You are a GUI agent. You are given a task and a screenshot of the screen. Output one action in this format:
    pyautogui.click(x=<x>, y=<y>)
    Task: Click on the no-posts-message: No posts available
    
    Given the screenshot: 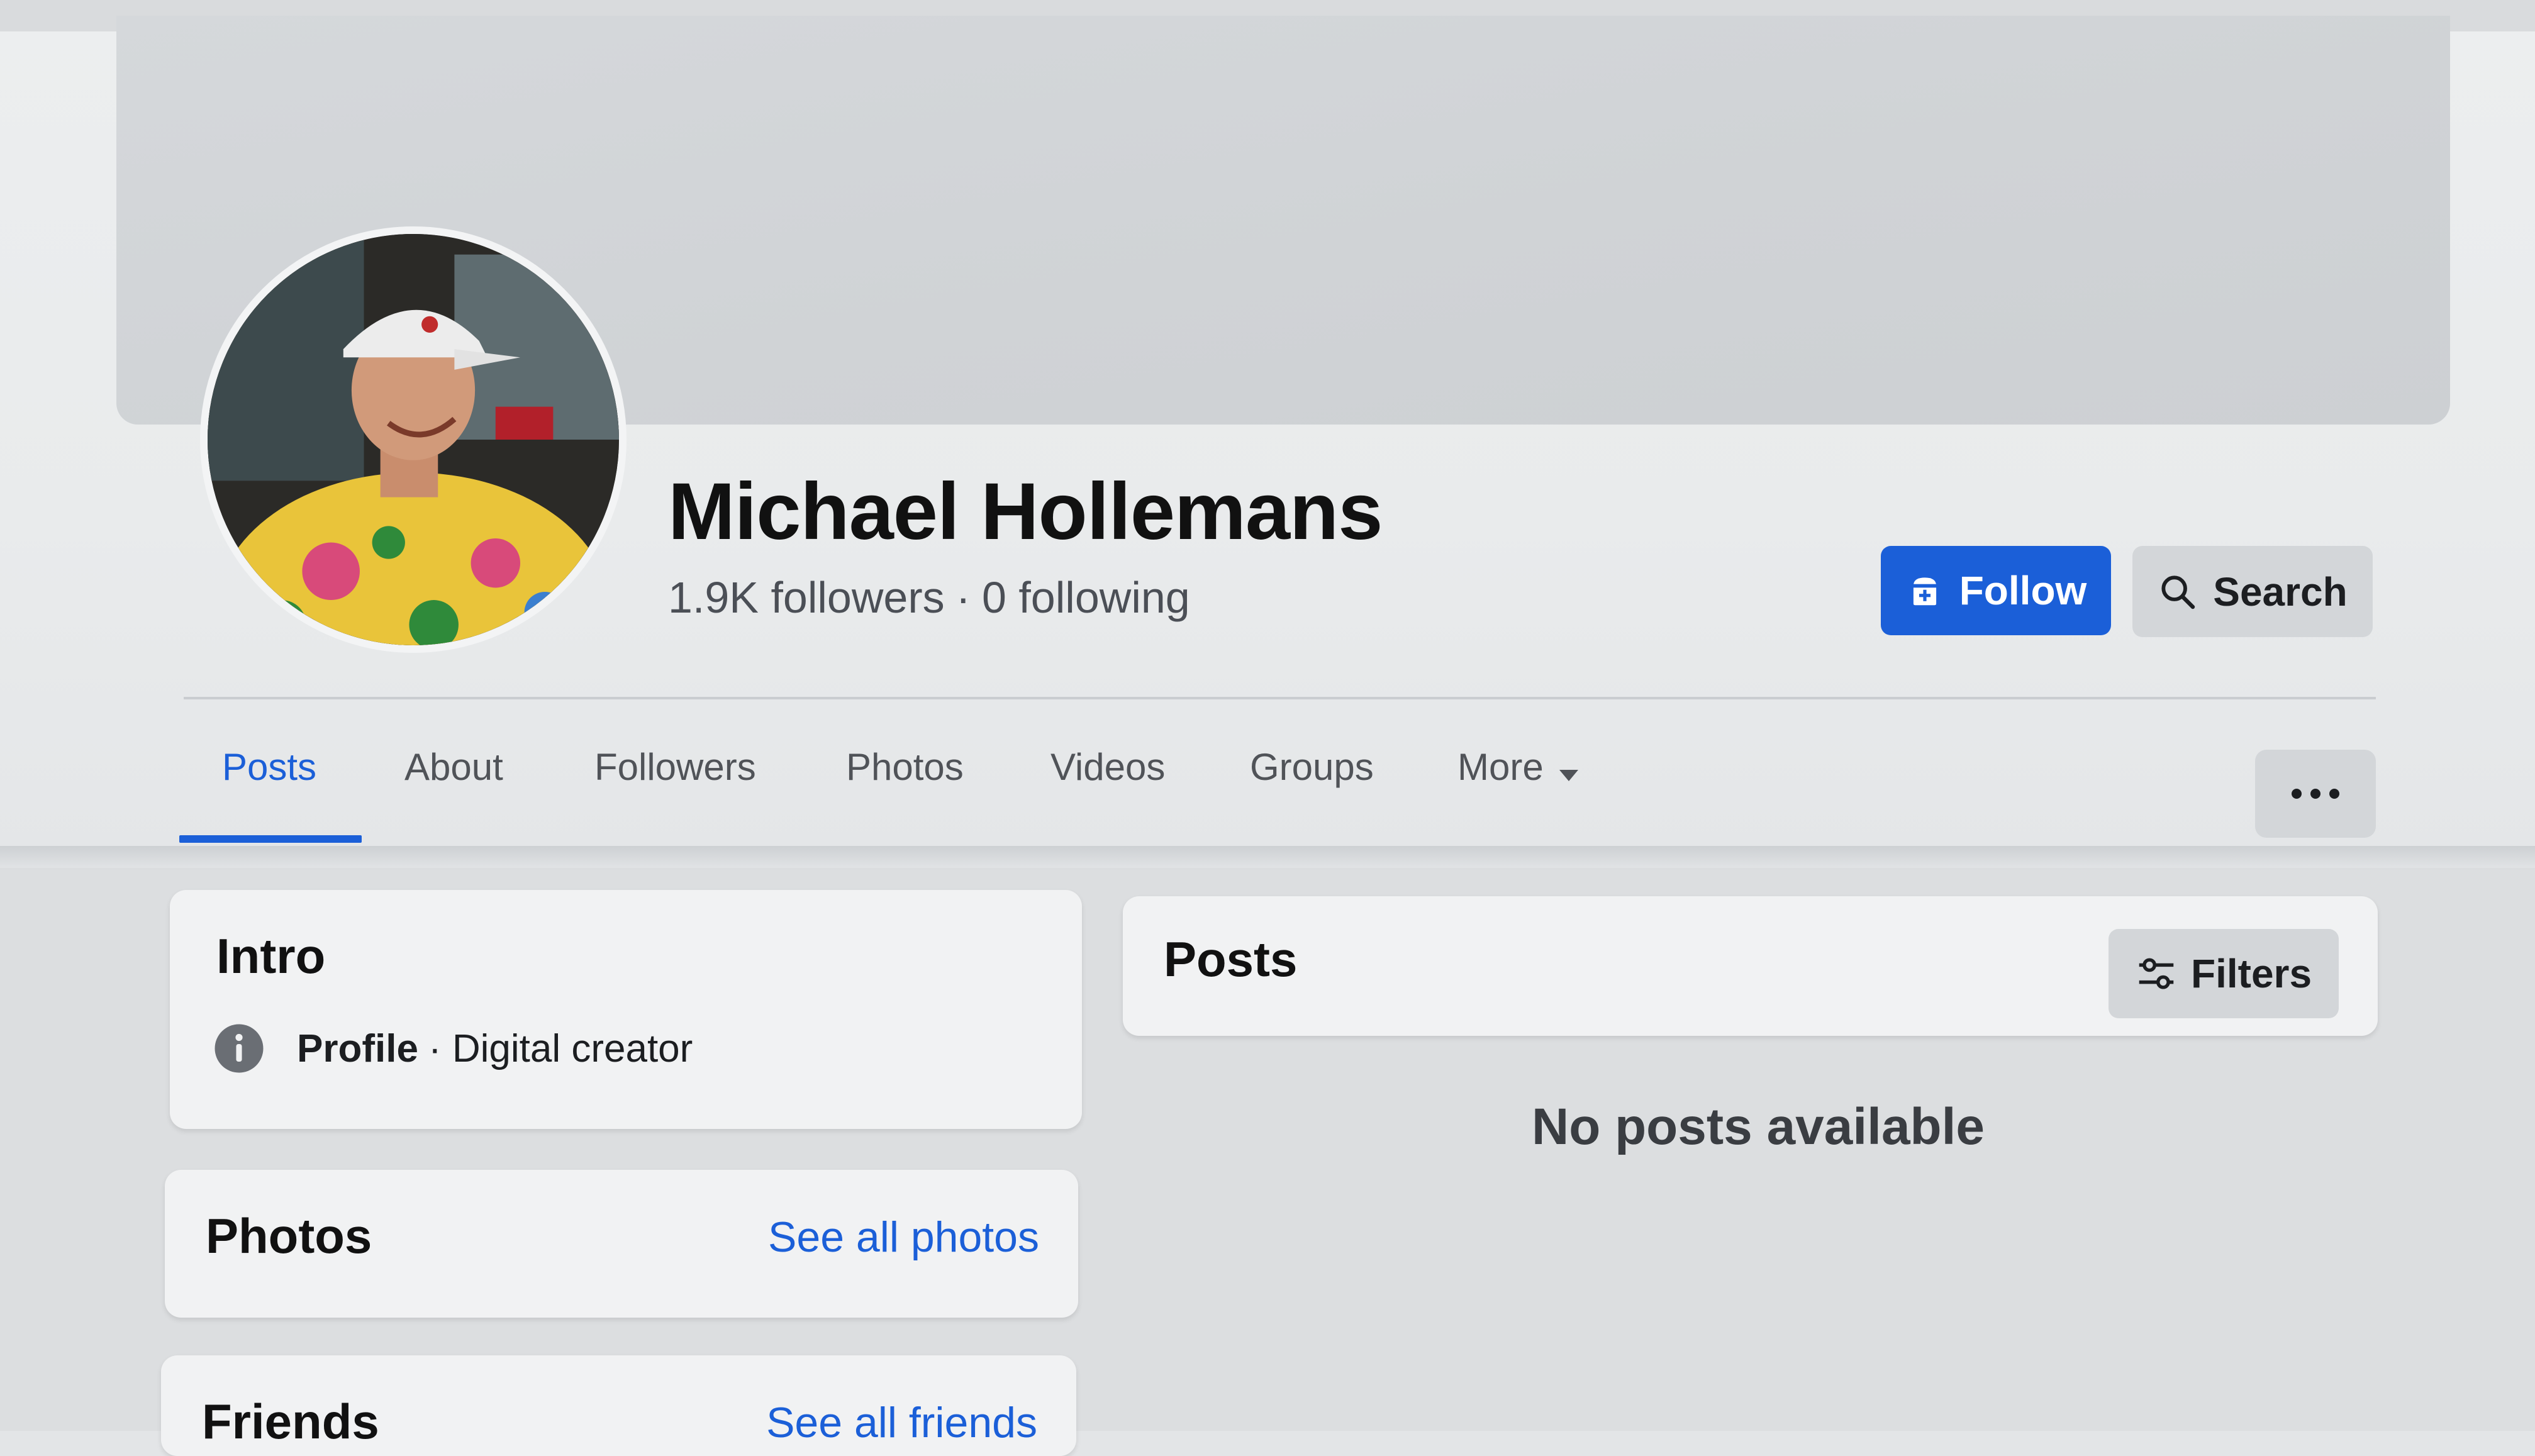 What is the action you would take?
    pyautogui.click(x=1758, y=1126)
    